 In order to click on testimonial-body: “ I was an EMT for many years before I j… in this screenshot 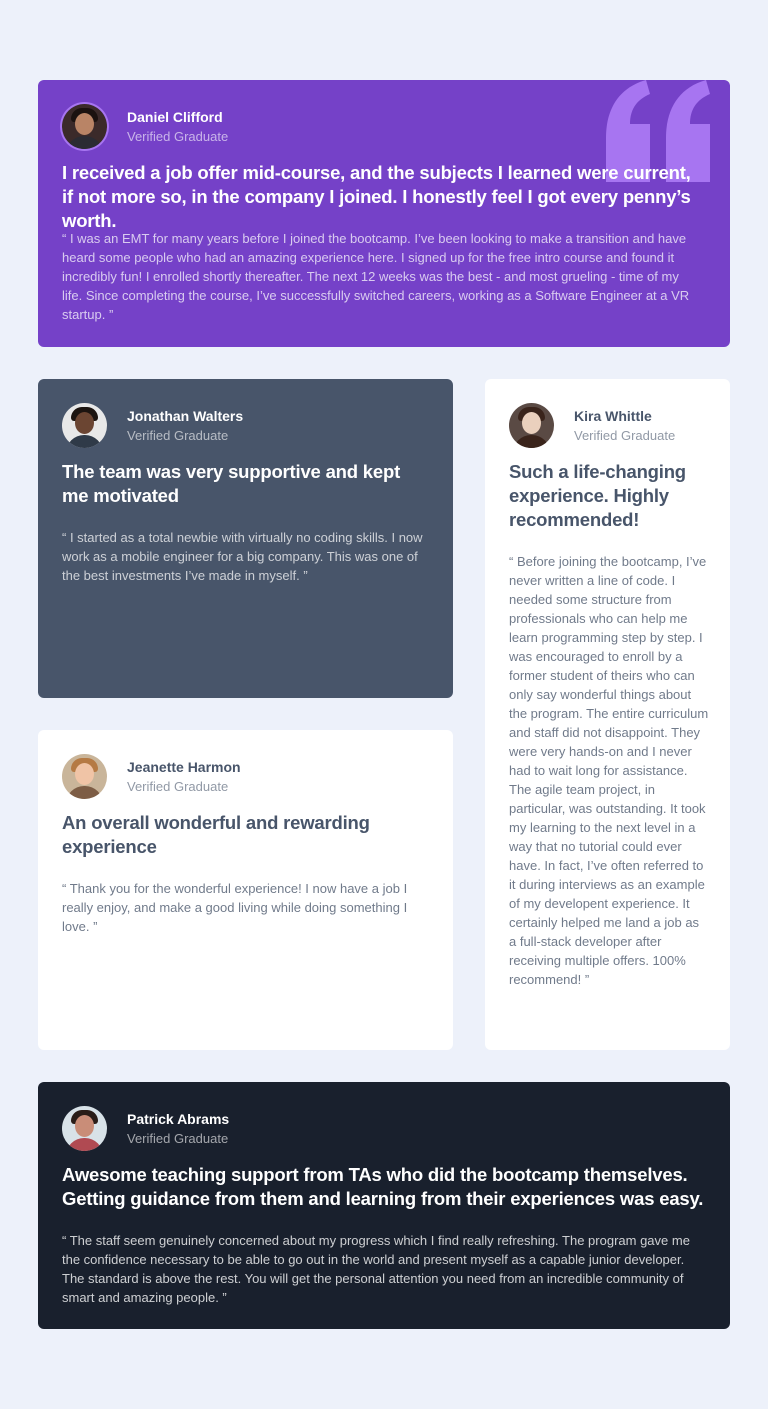, I will do `click(376, 276)`.